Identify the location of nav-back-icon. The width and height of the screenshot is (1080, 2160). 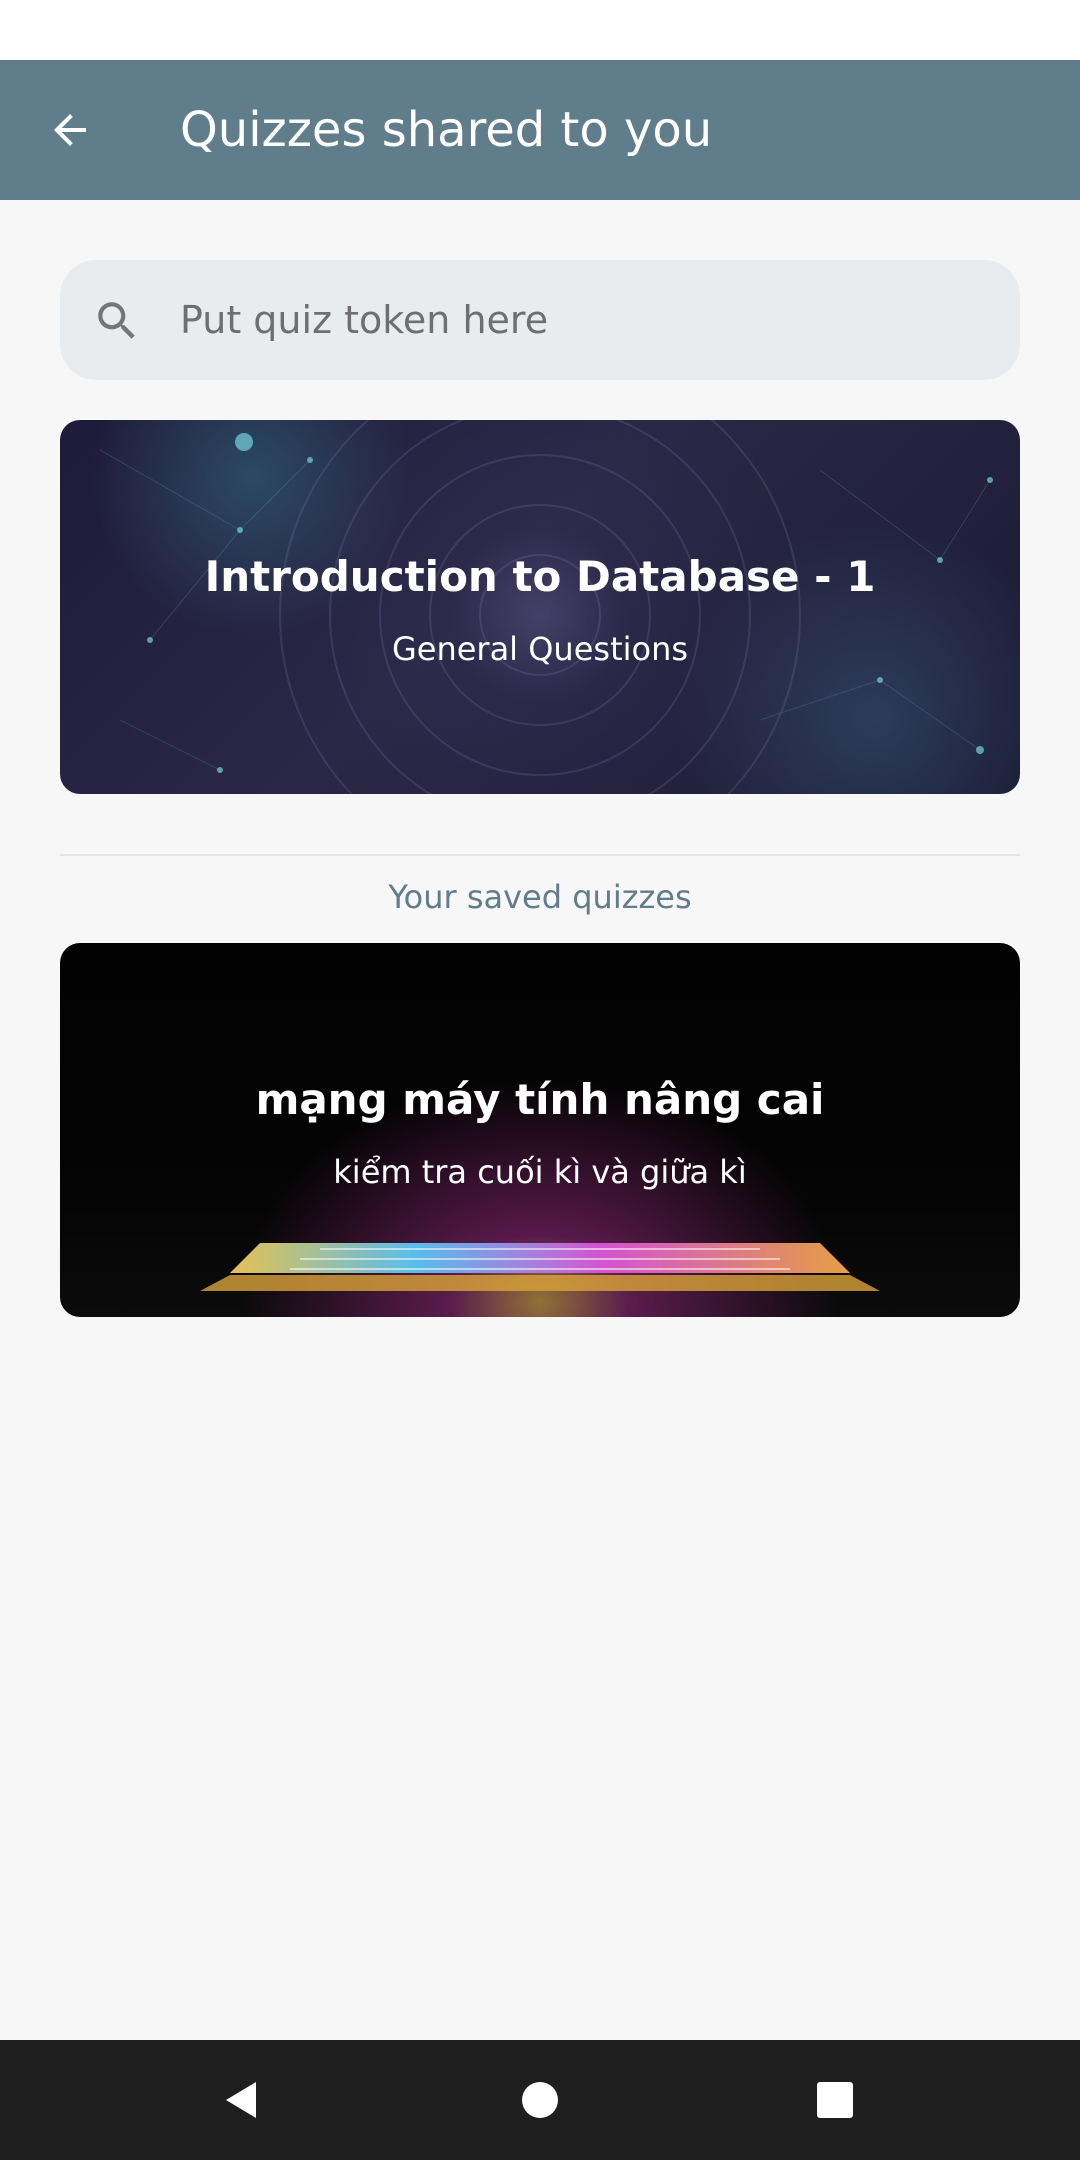
(241, 2100).